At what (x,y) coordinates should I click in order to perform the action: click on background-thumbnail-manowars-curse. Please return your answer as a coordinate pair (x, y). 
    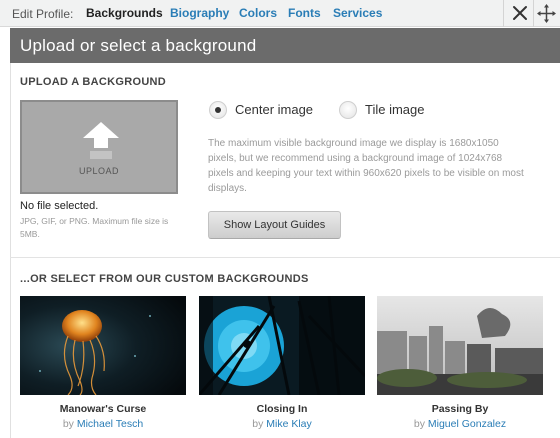
    Looking at the image, I should click on (103, 345).